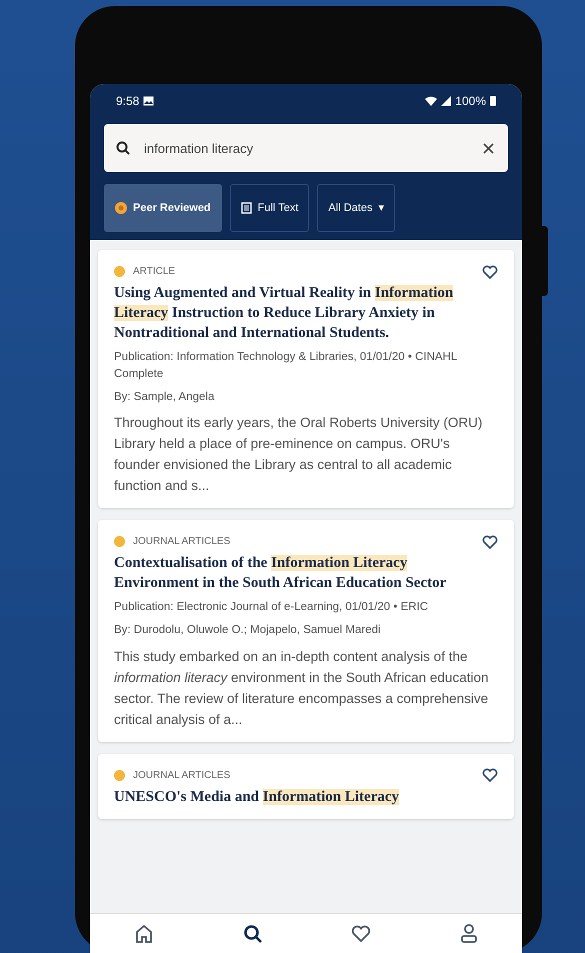  Describe the element at coordinates (470, 101) in the screenshot. I see `battery-percentage: 100%` at that location.